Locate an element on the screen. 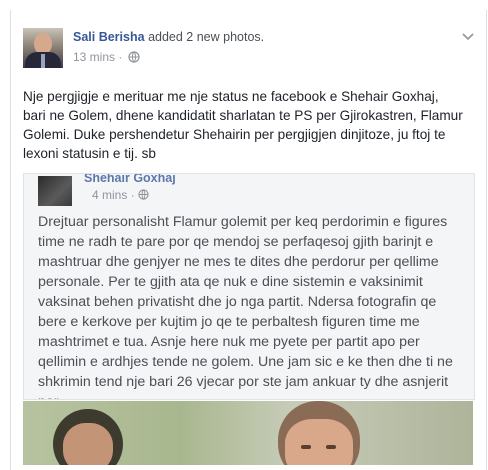 The image size is (488, 470). embedded-avatar is located at coordinates (55, 191).